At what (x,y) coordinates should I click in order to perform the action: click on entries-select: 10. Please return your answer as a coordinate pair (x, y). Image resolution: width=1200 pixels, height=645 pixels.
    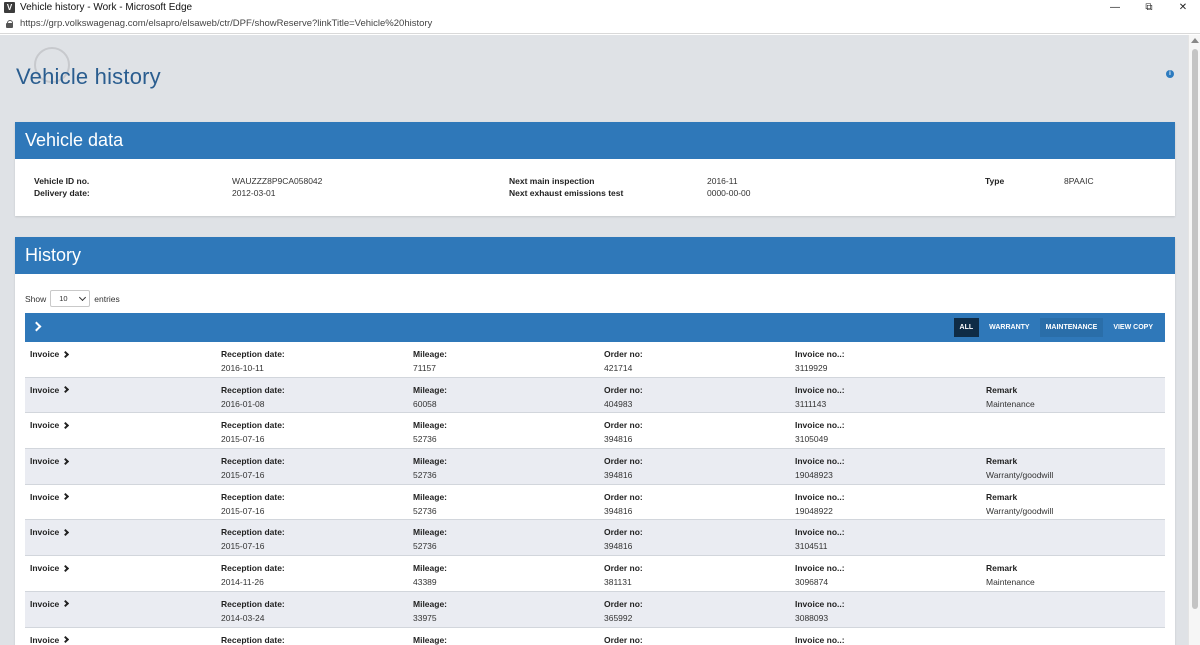
    Looking at the image, I should click on (70, 298).